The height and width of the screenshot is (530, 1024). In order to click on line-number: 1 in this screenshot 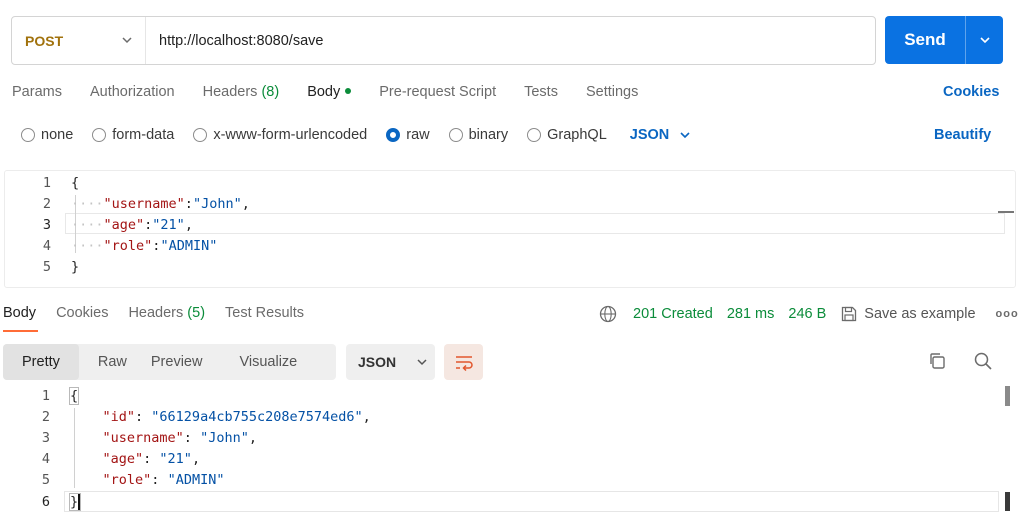, I will do `click(45, 395)`.